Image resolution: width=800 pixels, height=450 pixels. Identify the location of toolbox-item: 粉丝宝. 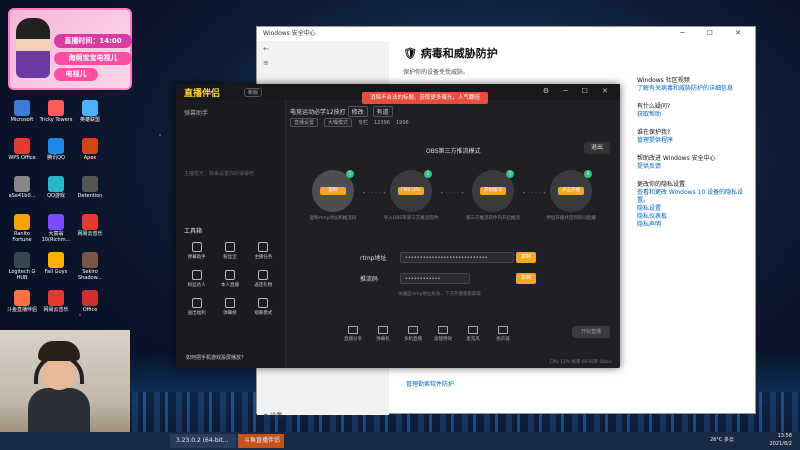
(229, 251).